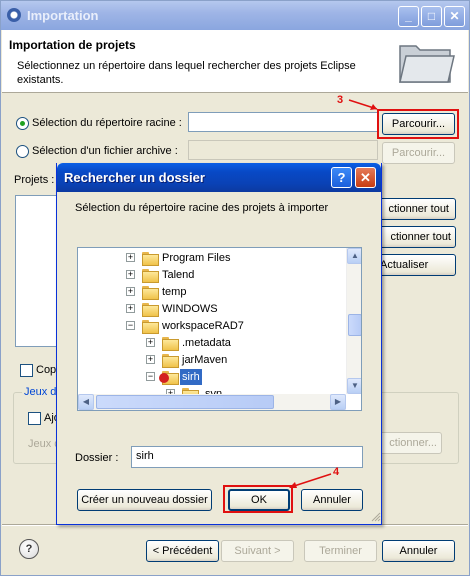 This screenshot has width=470, height=576. Describe the element at coordinates (178, 275) in the screenshot. I see `tree-item-label: Talend` at that location.